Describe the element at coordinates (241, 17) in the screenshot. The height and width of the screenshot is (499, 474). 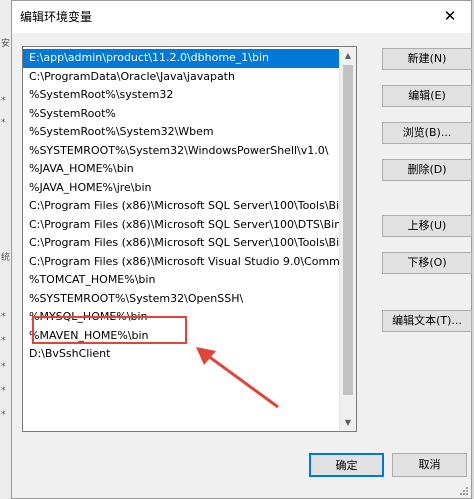
I see `title-bar: 编辑环境变量 ✕` at that location.